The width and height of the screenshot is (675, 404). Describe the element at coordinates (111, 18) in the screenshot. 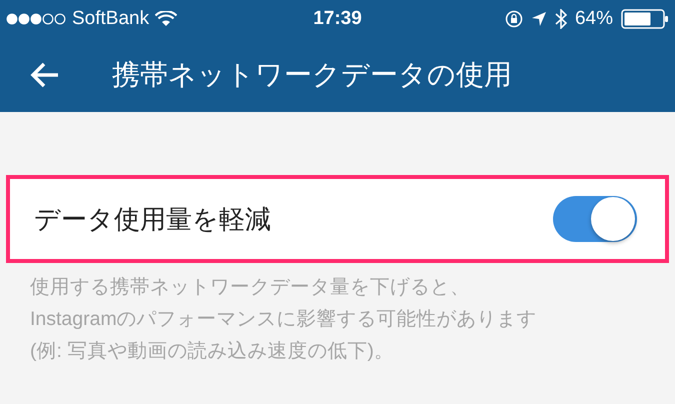

I see `carrier-name: SoftBank` at that location.